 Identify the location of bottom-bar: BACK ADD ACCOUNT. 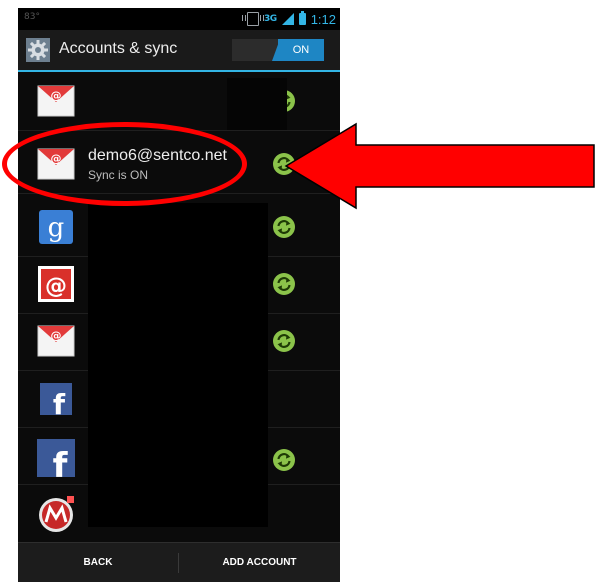
(179, 562).